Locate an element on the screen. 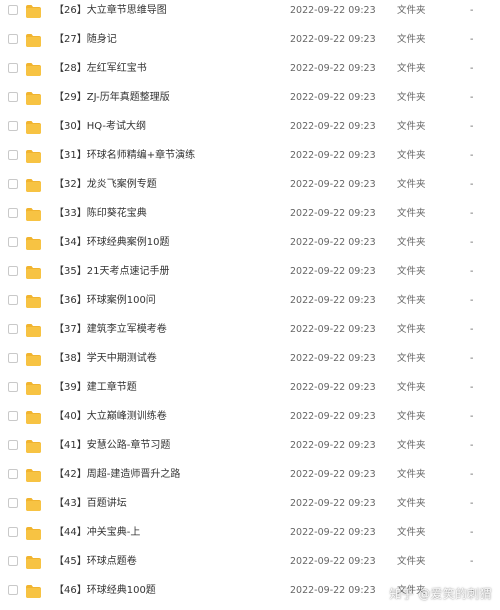  folder-name: 【37】建筑李立军模考卷 is located at coordinates (110, 329).